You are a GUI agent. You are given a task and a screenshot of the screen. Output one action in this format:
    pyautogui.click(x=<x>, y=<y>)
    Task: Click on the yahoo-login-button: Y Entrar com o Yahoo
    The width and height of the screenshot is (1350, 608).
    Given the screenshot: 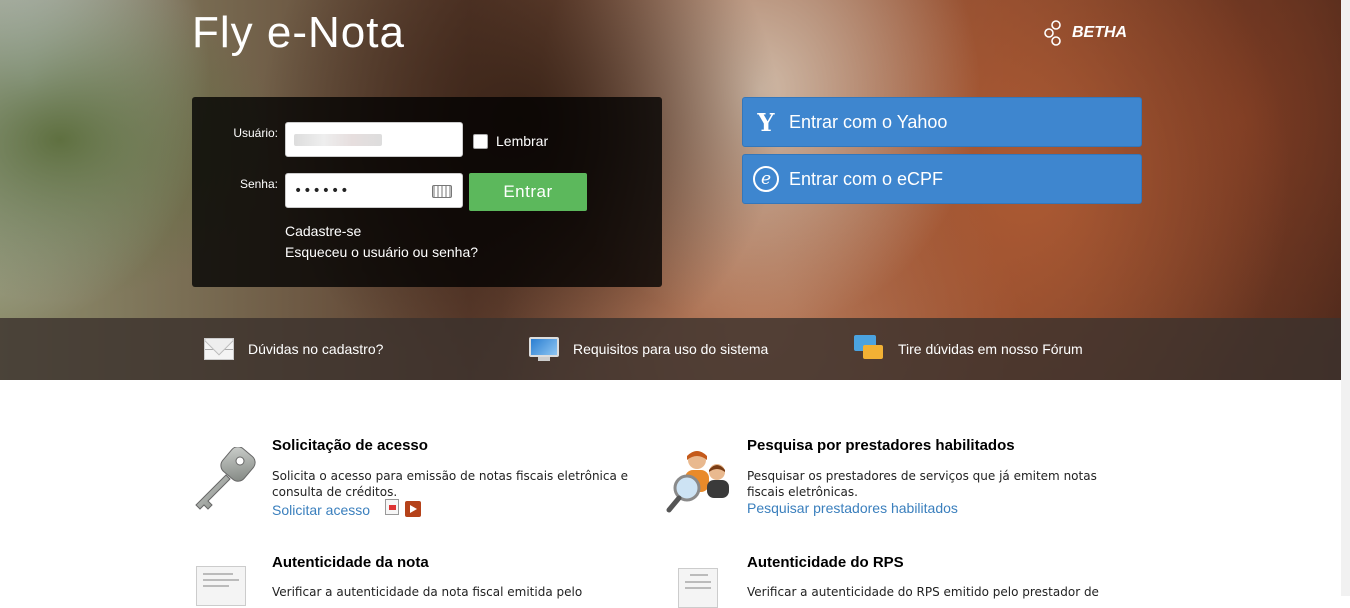 What is the action you would take?
    pyautogui.click(x=942, y=122)
    